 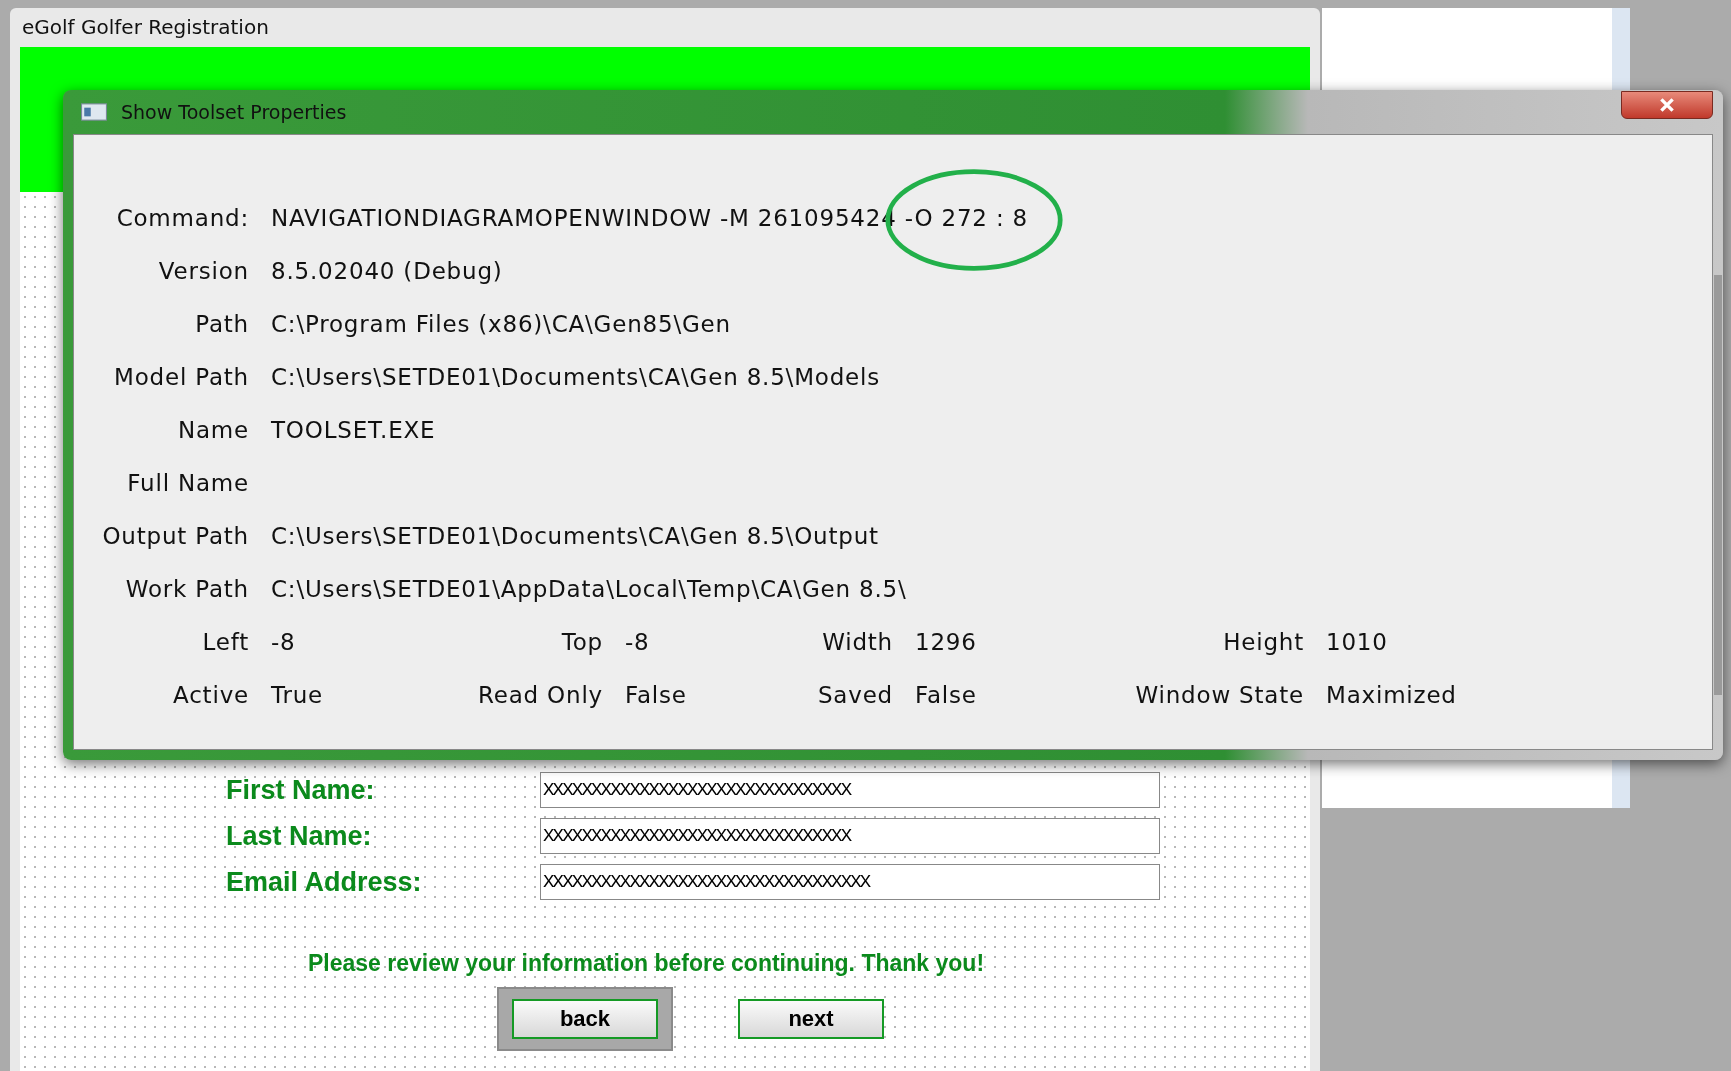 What do you see at coordinates (221, 325) in the screenshot?
I see `property-label: Path` at bounding box center [221, 325].